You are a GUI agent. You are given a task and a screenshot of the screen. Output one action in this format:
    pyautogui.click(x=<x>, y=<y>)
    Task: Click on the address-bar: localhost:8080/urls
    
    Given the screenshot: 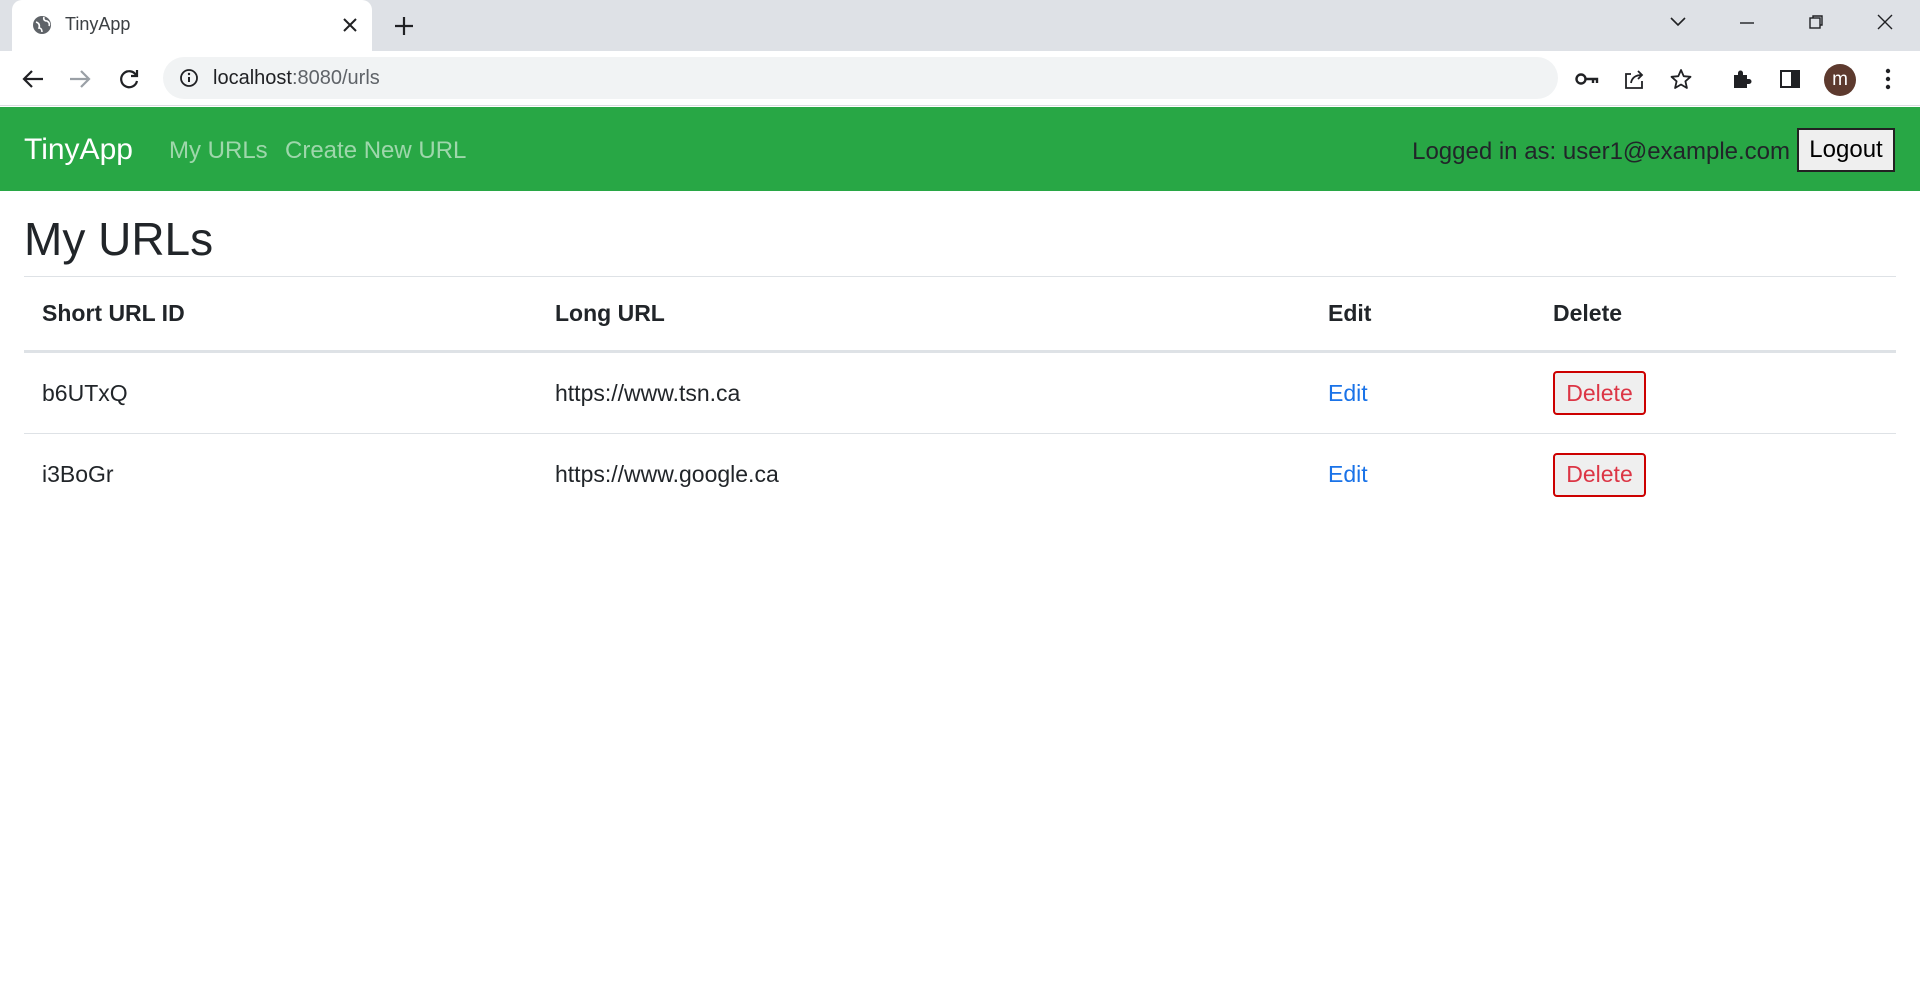 What is the action you would take?
    pyautogui.click(x=927, y=78)
    